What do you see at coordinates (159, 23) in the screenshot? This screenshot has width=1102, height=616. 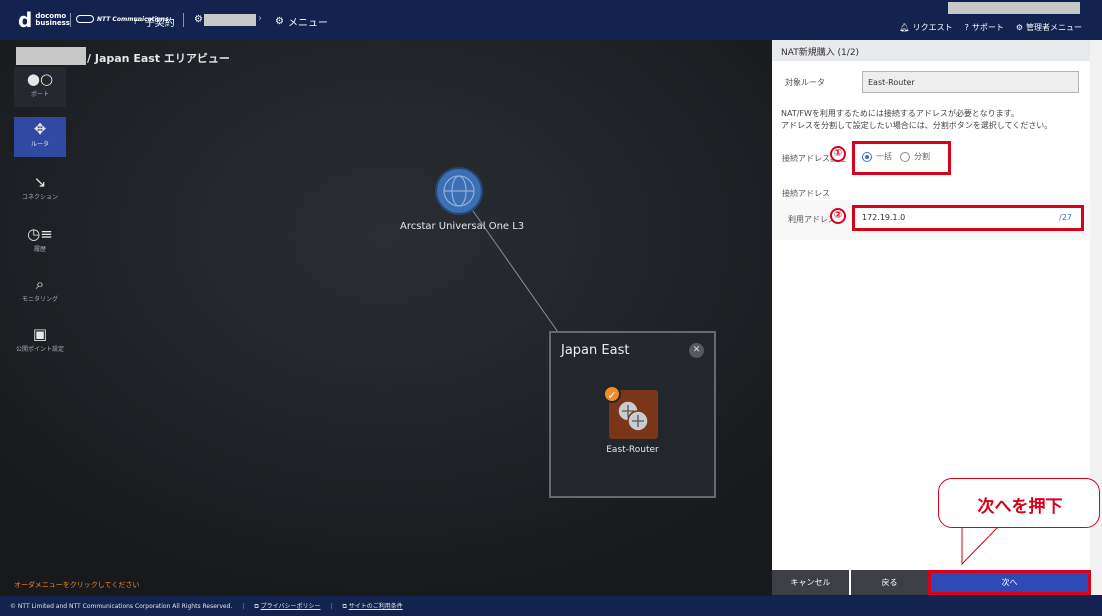 I see `contract-label: 子契約` at bounding box center [159, 23].